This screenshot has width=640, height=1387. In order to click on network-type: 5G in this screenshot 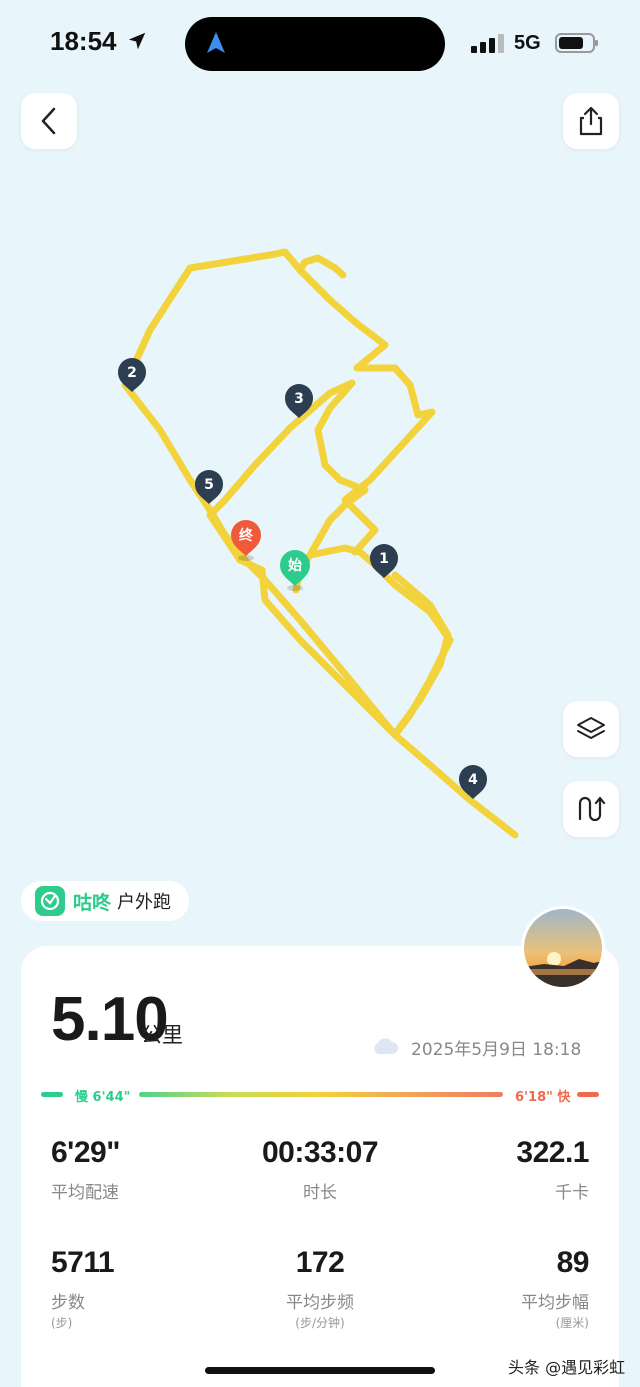, I will do `click(527, 43)`.